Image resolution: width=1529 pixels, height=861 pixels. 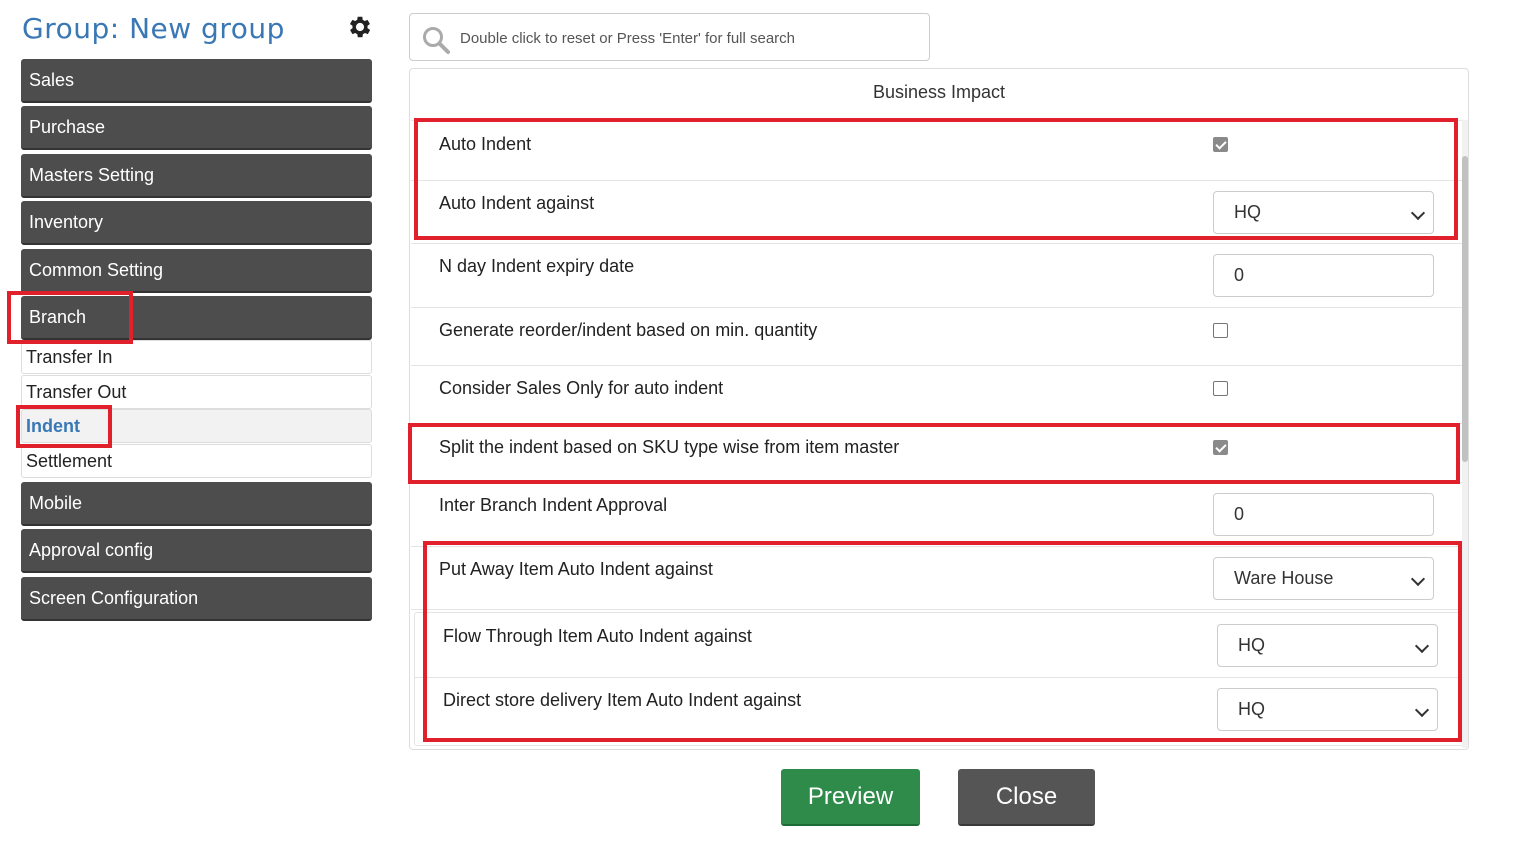 I want to click on menu-masters-setting: Masters Setting, so click(x=196, y=176).